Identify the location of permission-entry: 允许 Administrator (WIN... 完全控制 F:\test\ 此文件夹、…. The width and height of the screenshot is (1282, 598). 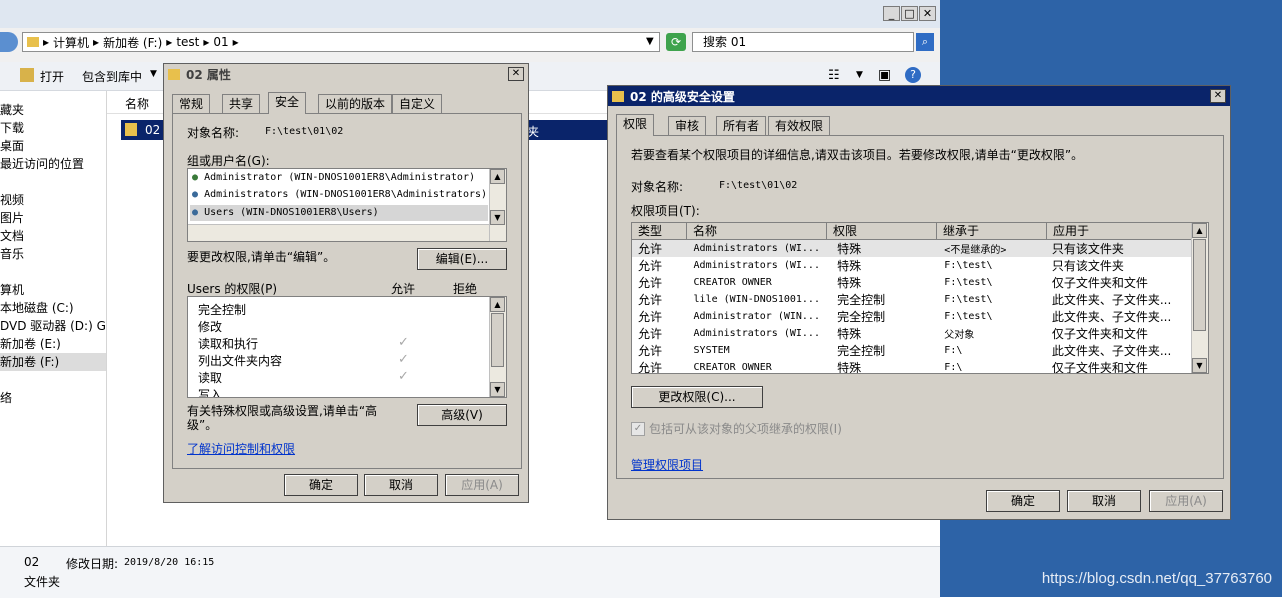
(913, 316).